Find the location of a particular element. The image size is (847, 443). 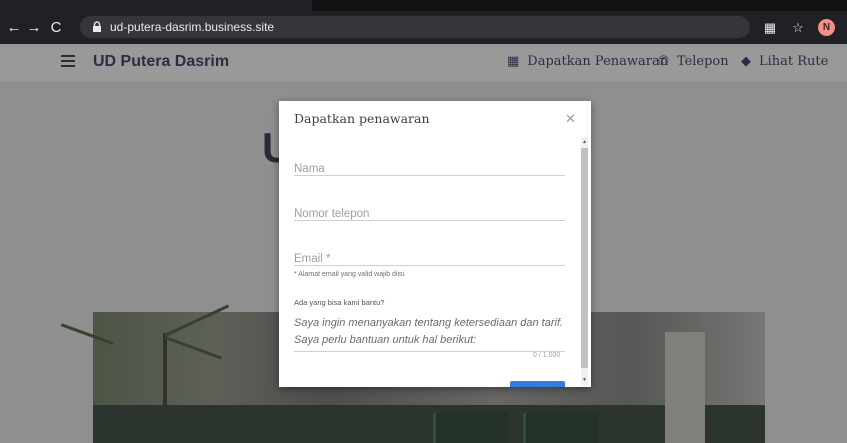

scroll-up-icon: ▲ is located at coordinates (584, 142).